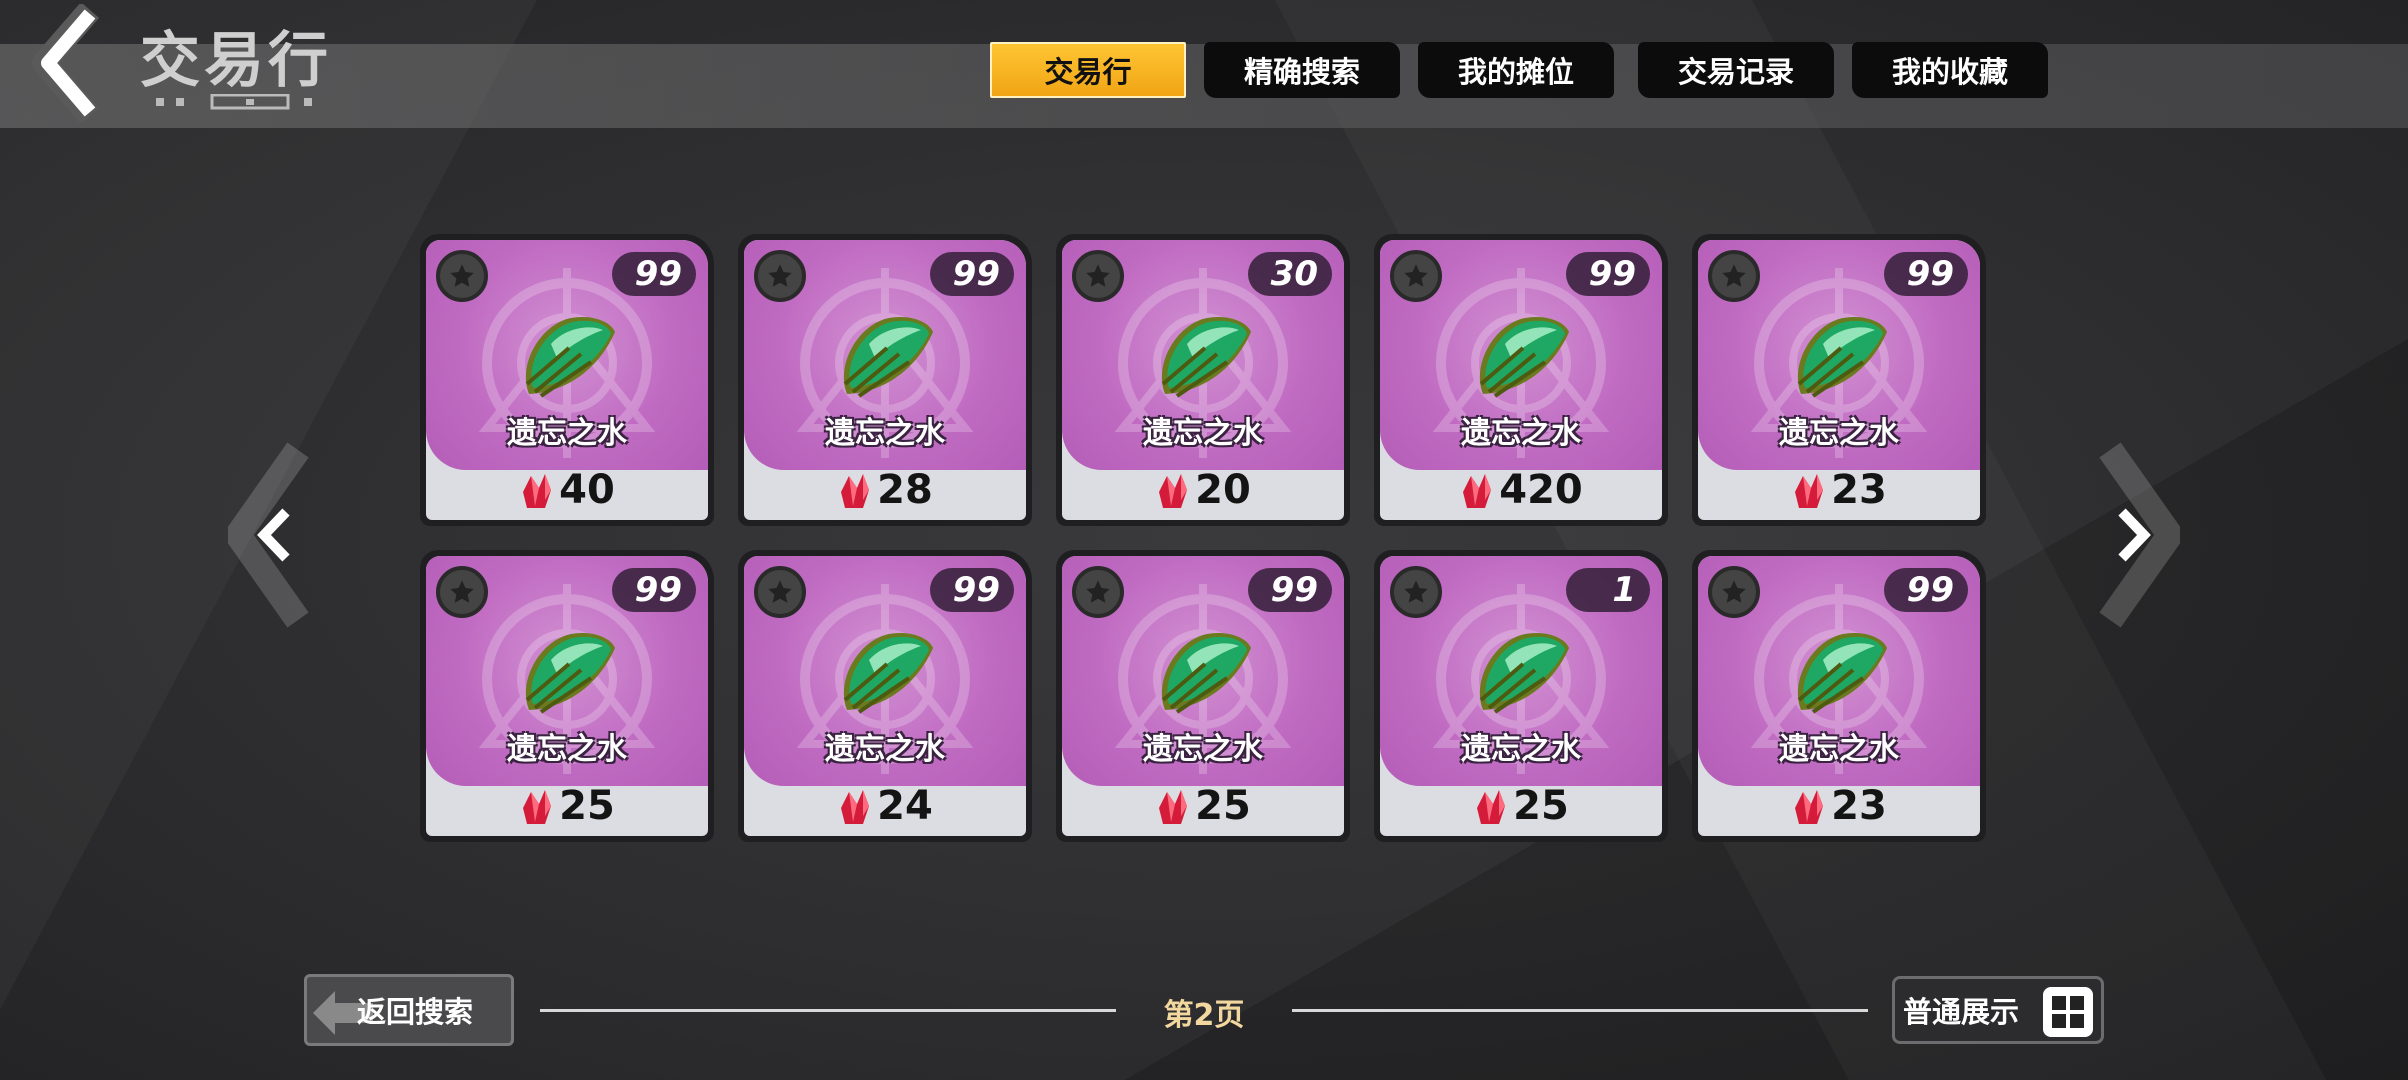 This screenshot has height=1080, width=2408. I want to click on item-card: 1 遗忘之水 25, so click(1521, 696).